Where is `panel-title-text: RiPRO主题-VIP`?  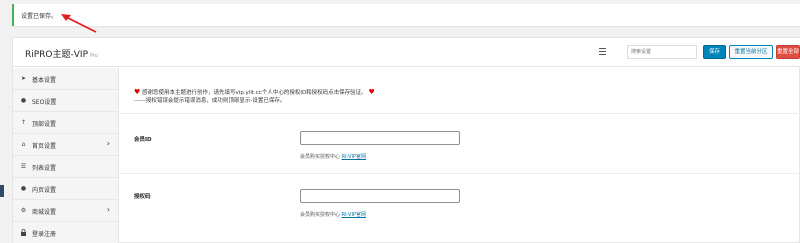 panel-title-text: RiPRO主题-VIP is located at coordinates (57, 55).